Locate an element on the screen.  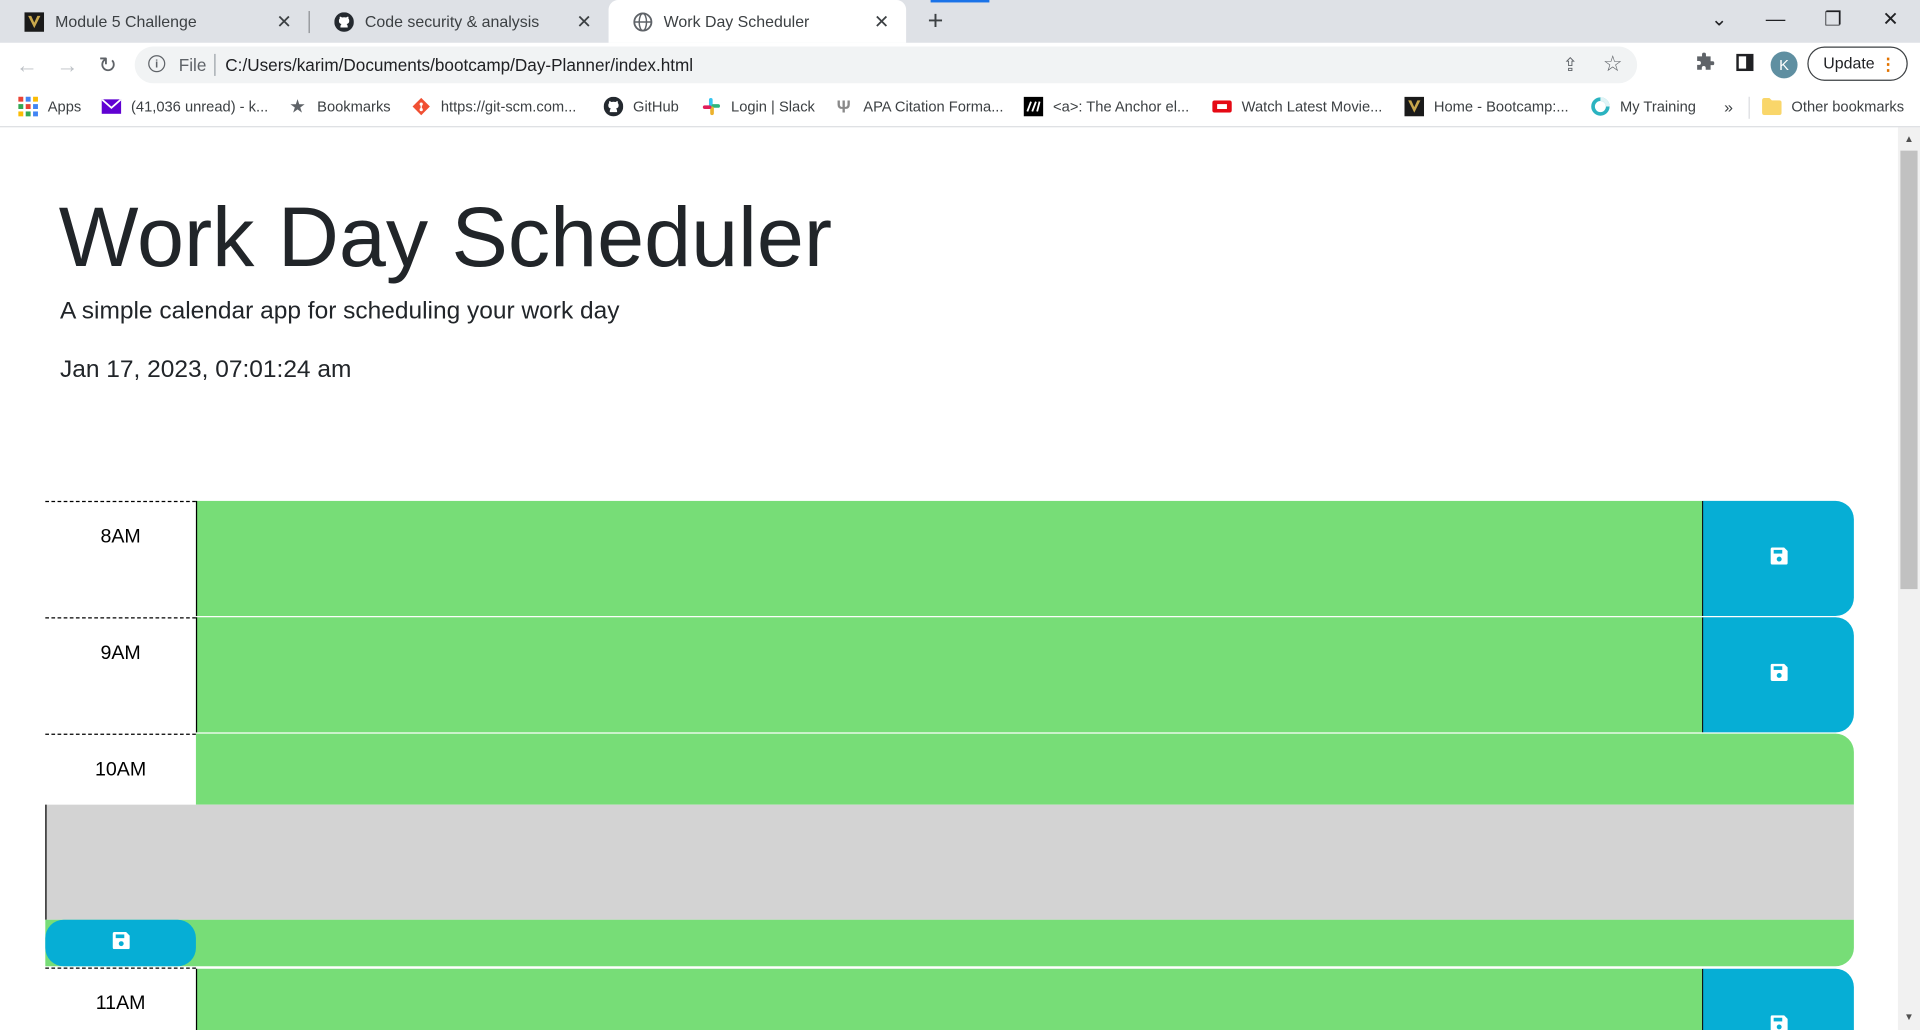
bookmark-label: Apps is located at coordinates (64, 106).